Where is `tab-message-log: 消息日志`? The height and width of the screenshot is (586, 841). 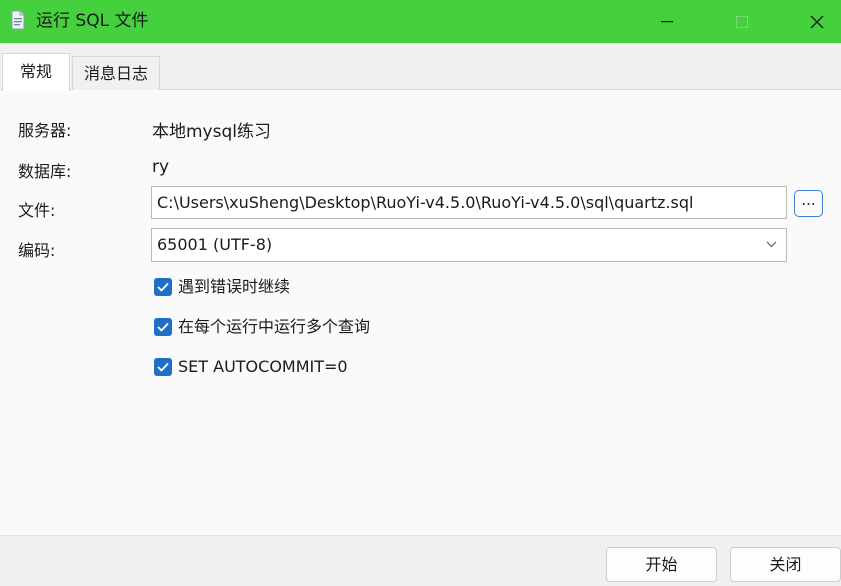
tab-message-log: 消息日志 is located at coordinates (116, 73).